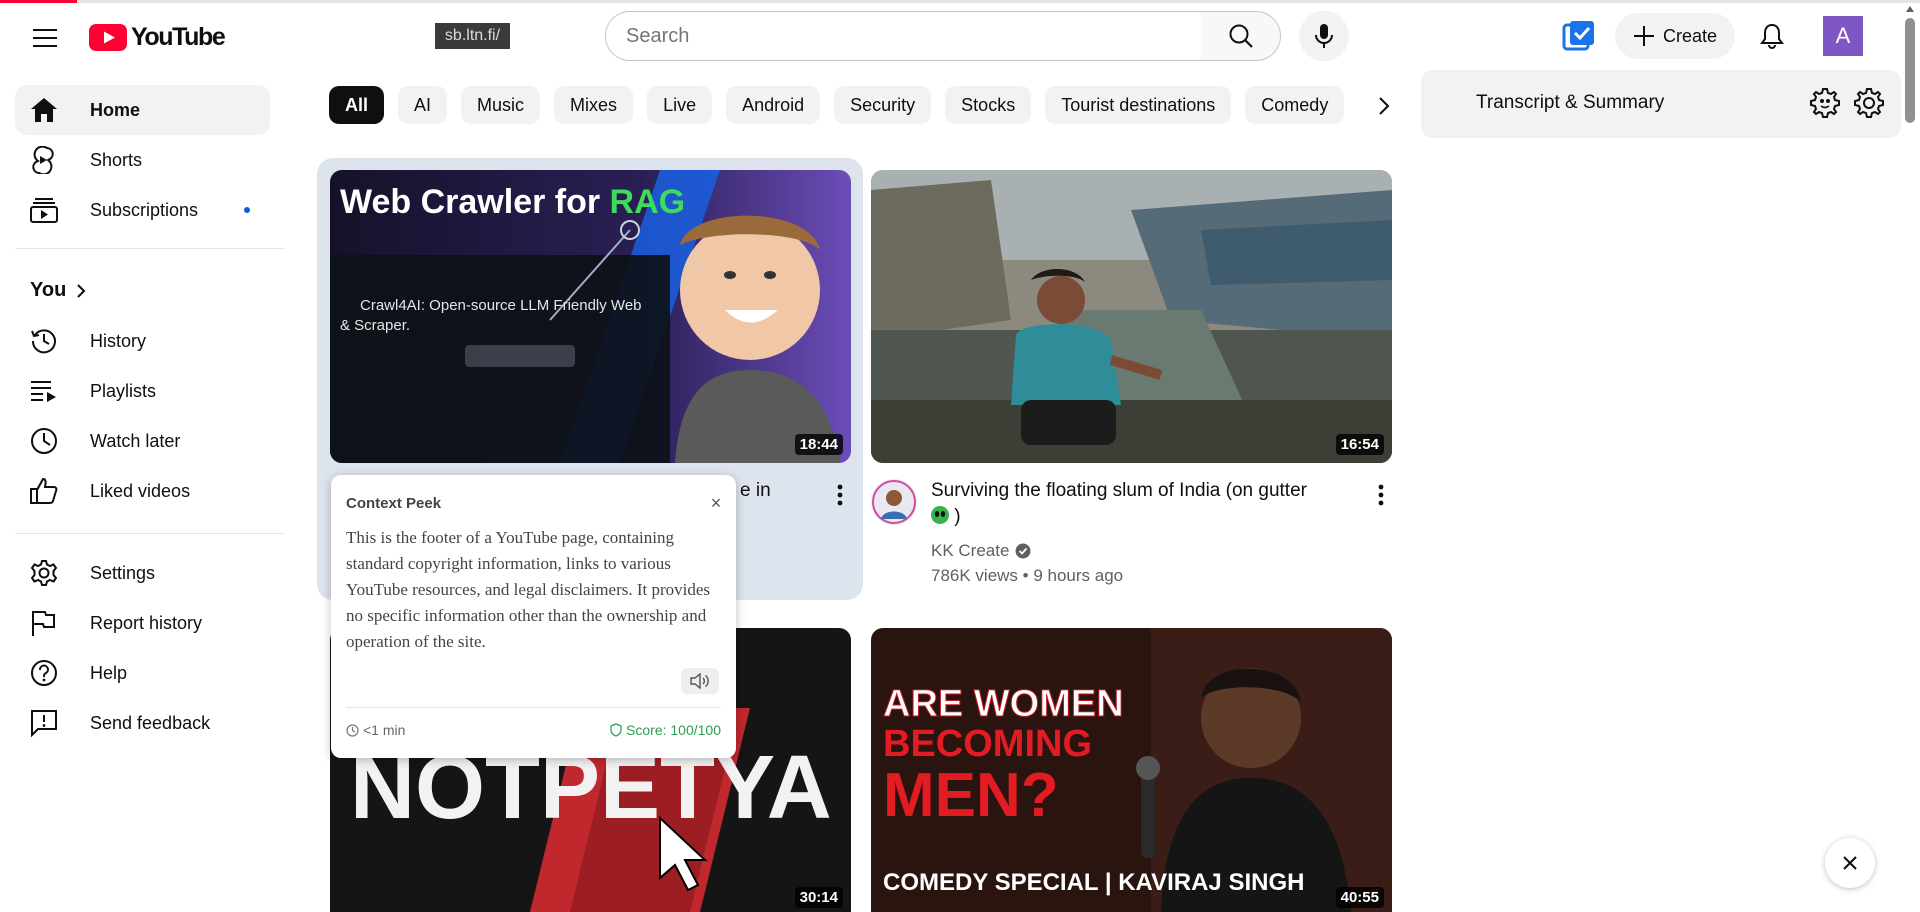 The height and width of the screenshot is (912, 1920). What do you see at coordinates (501, 305) in the screenshot?
I see `thumb-heading: Crawl4AI: Open-source LLM Friendly Web` at bounding box center [501, 305].